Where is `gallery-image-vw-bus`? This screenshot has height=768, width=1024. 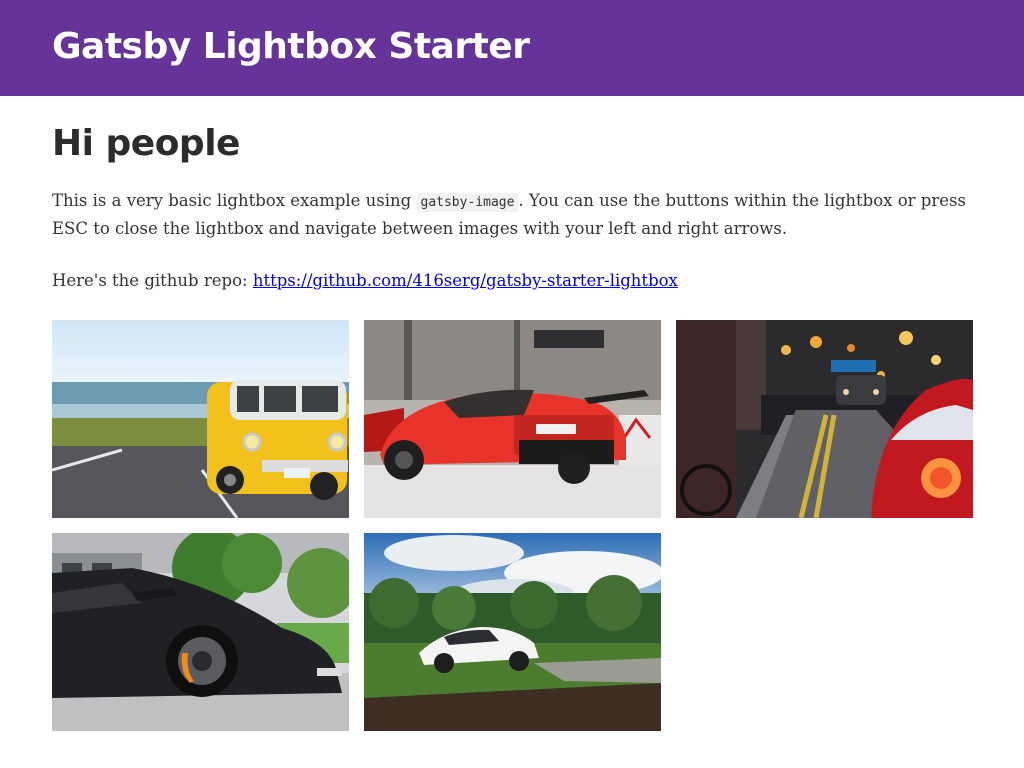 gallery-image-vw-bus is located at coordinates (200, 419).